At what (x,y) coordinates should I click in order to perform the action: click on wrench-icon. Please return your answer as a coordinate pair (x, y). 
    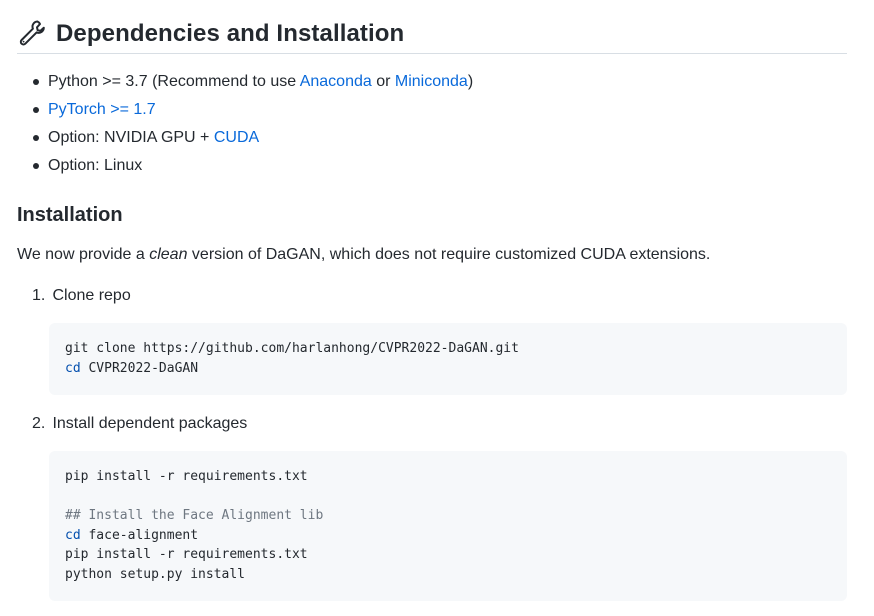
    Looking at the image, I should click on (32, 32).